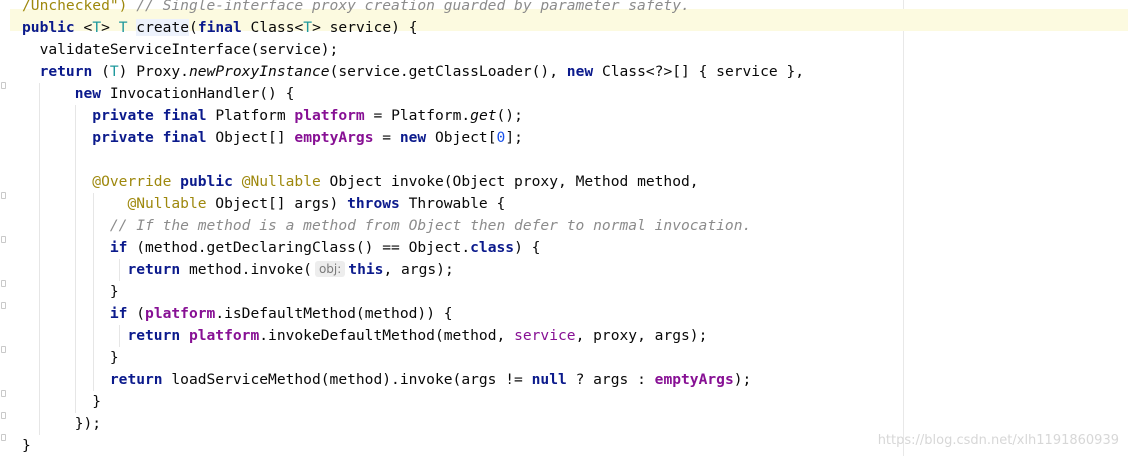 Image resolution: width=1128 pixels, height=457 pixels. Describe the element at coordinates (998, 440) in the screenshot. I see `watermark: https://blog.csdn.net/xlh1191860939` at that location.